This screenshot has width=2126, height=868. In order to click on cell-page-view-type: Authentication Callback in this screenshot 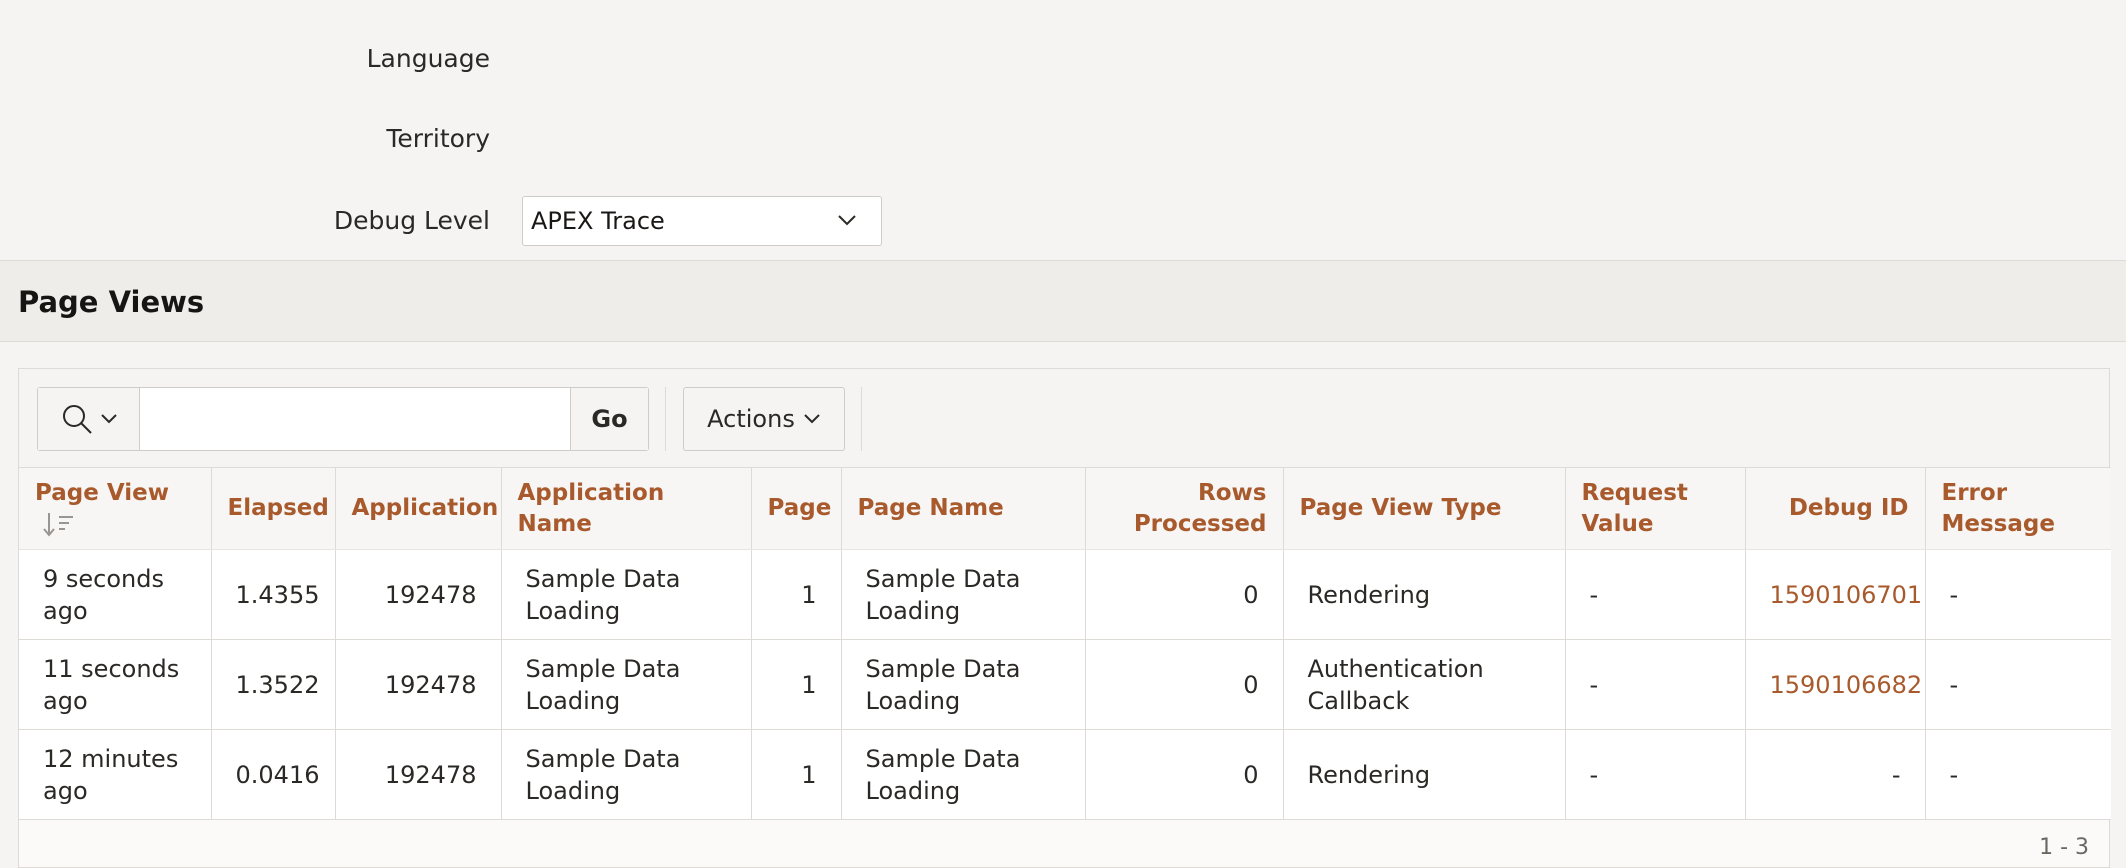, I will do `click(1424, 684)`.